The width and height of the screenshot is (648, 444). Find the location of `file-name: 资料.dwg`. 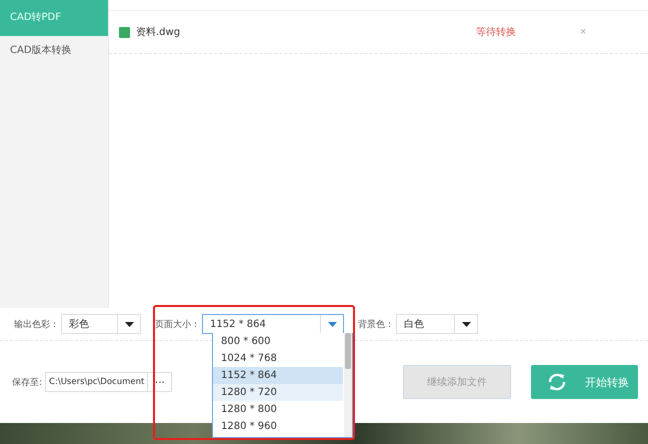

file-name: 资料.dwg is located at coordinates (159, 32).